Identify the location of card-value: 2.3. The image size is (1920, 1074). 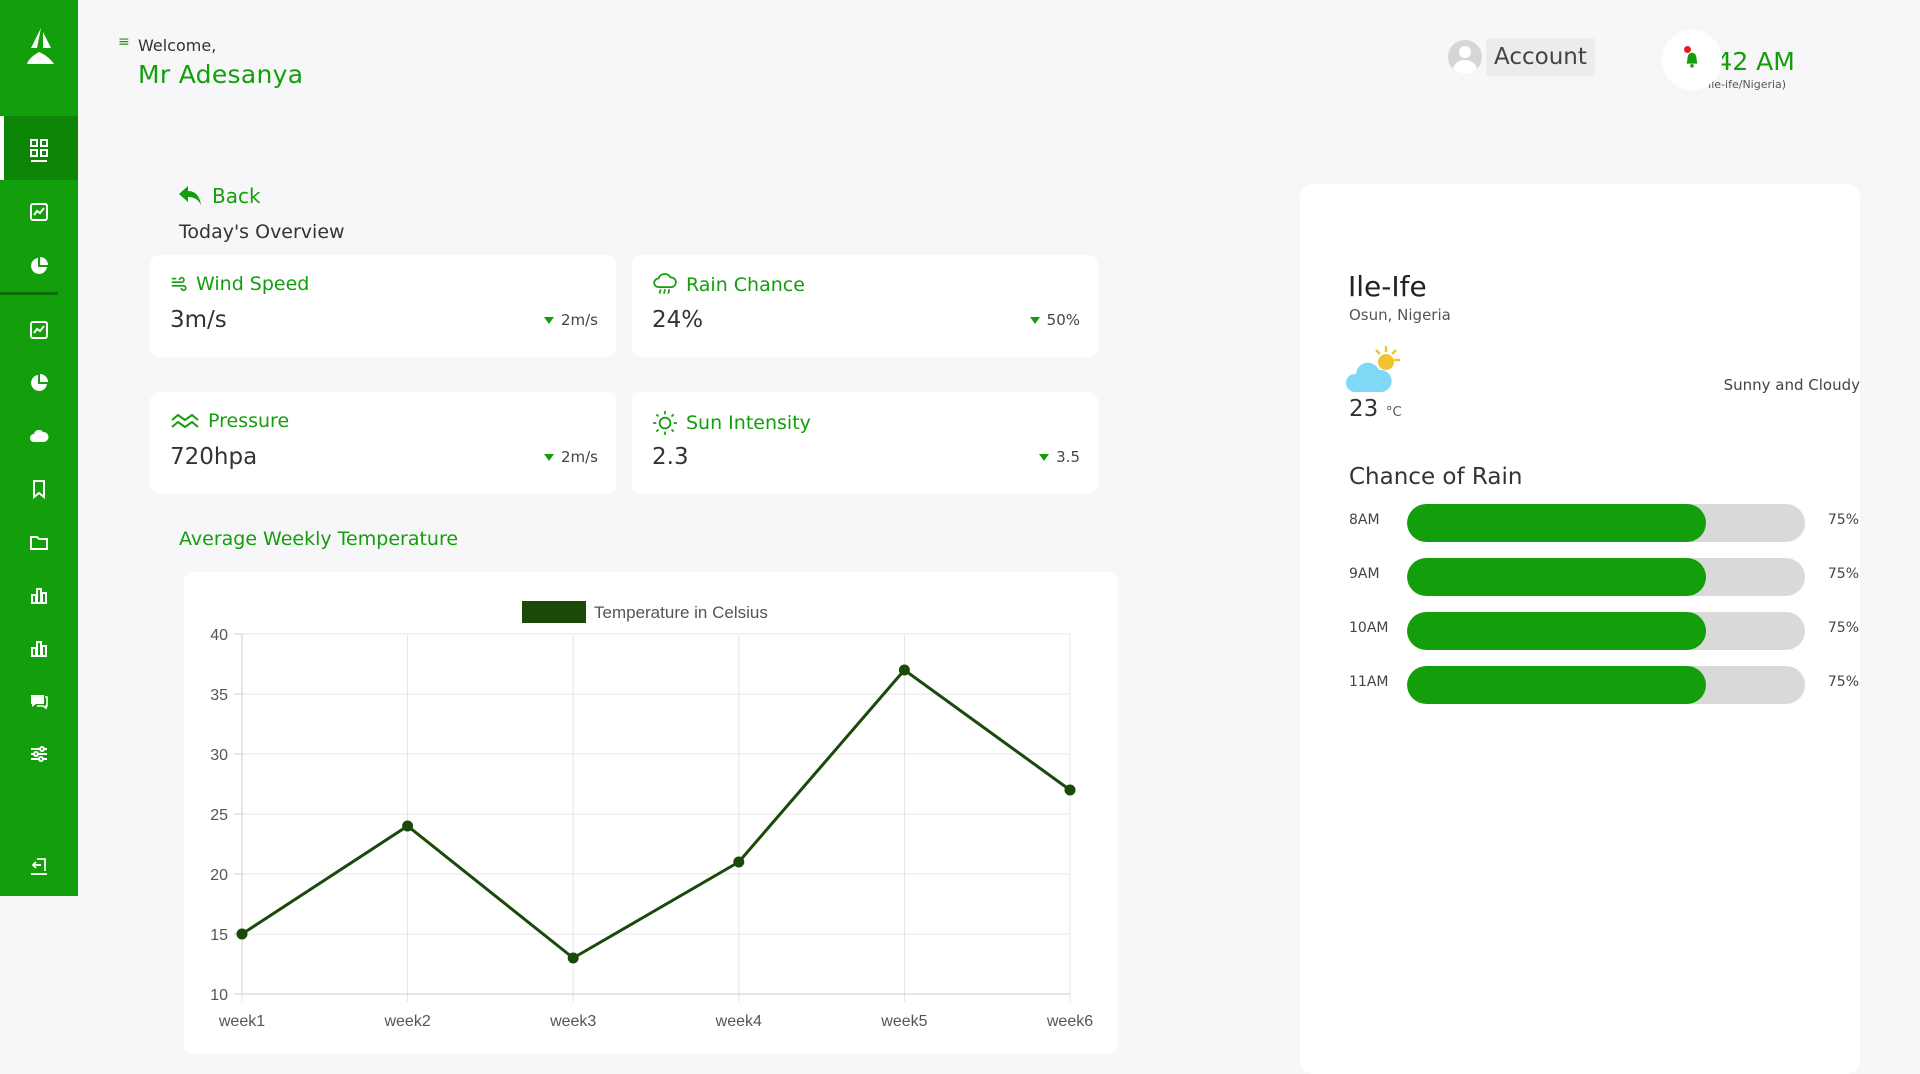
(670, 457).